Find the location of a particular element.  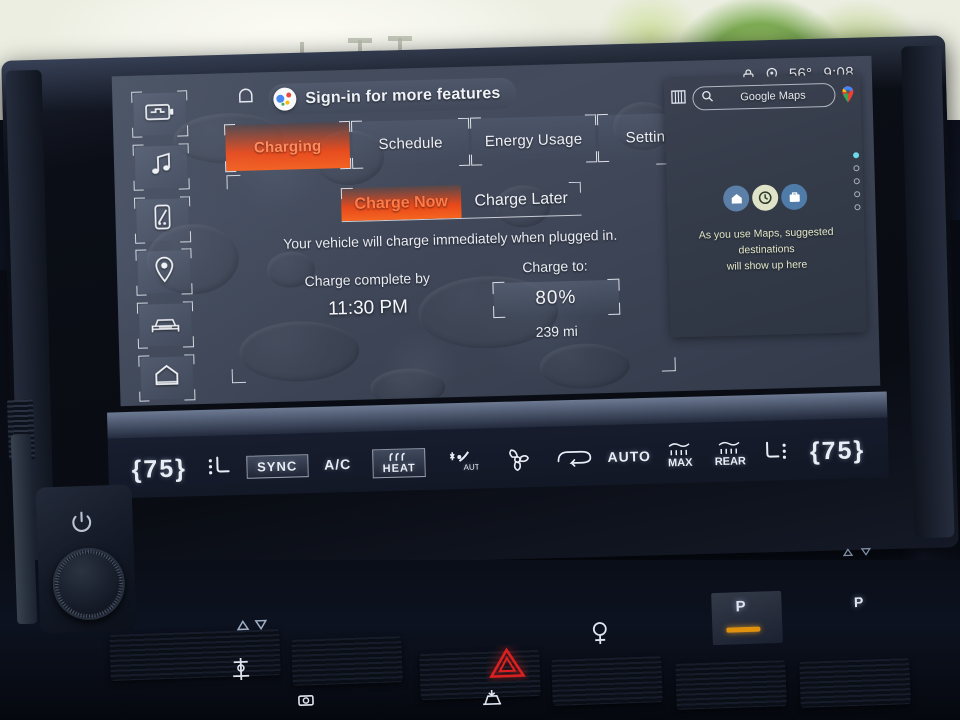

charge-complete-value: 11:30 PM is located at coordinates (368, 308).